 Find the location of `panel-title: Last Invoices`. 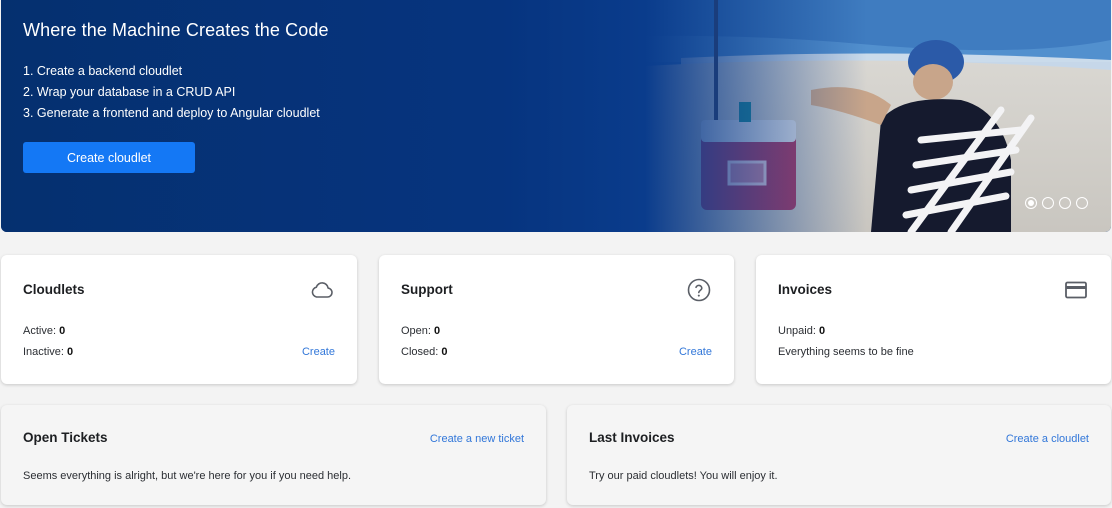

panel-title: Last Invoices is located at coordinates (632, 437).